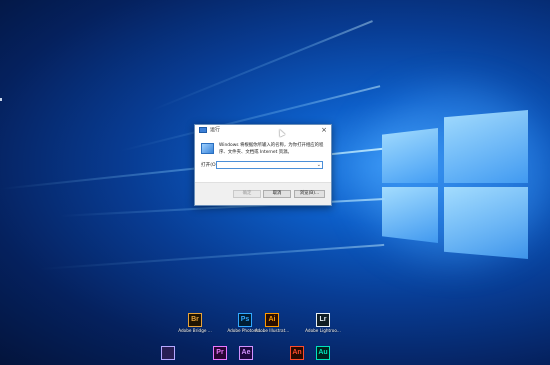  Describe the element at coordinates (486, 146) in the screenshot. I see `logo-pane-top-right` at that location.